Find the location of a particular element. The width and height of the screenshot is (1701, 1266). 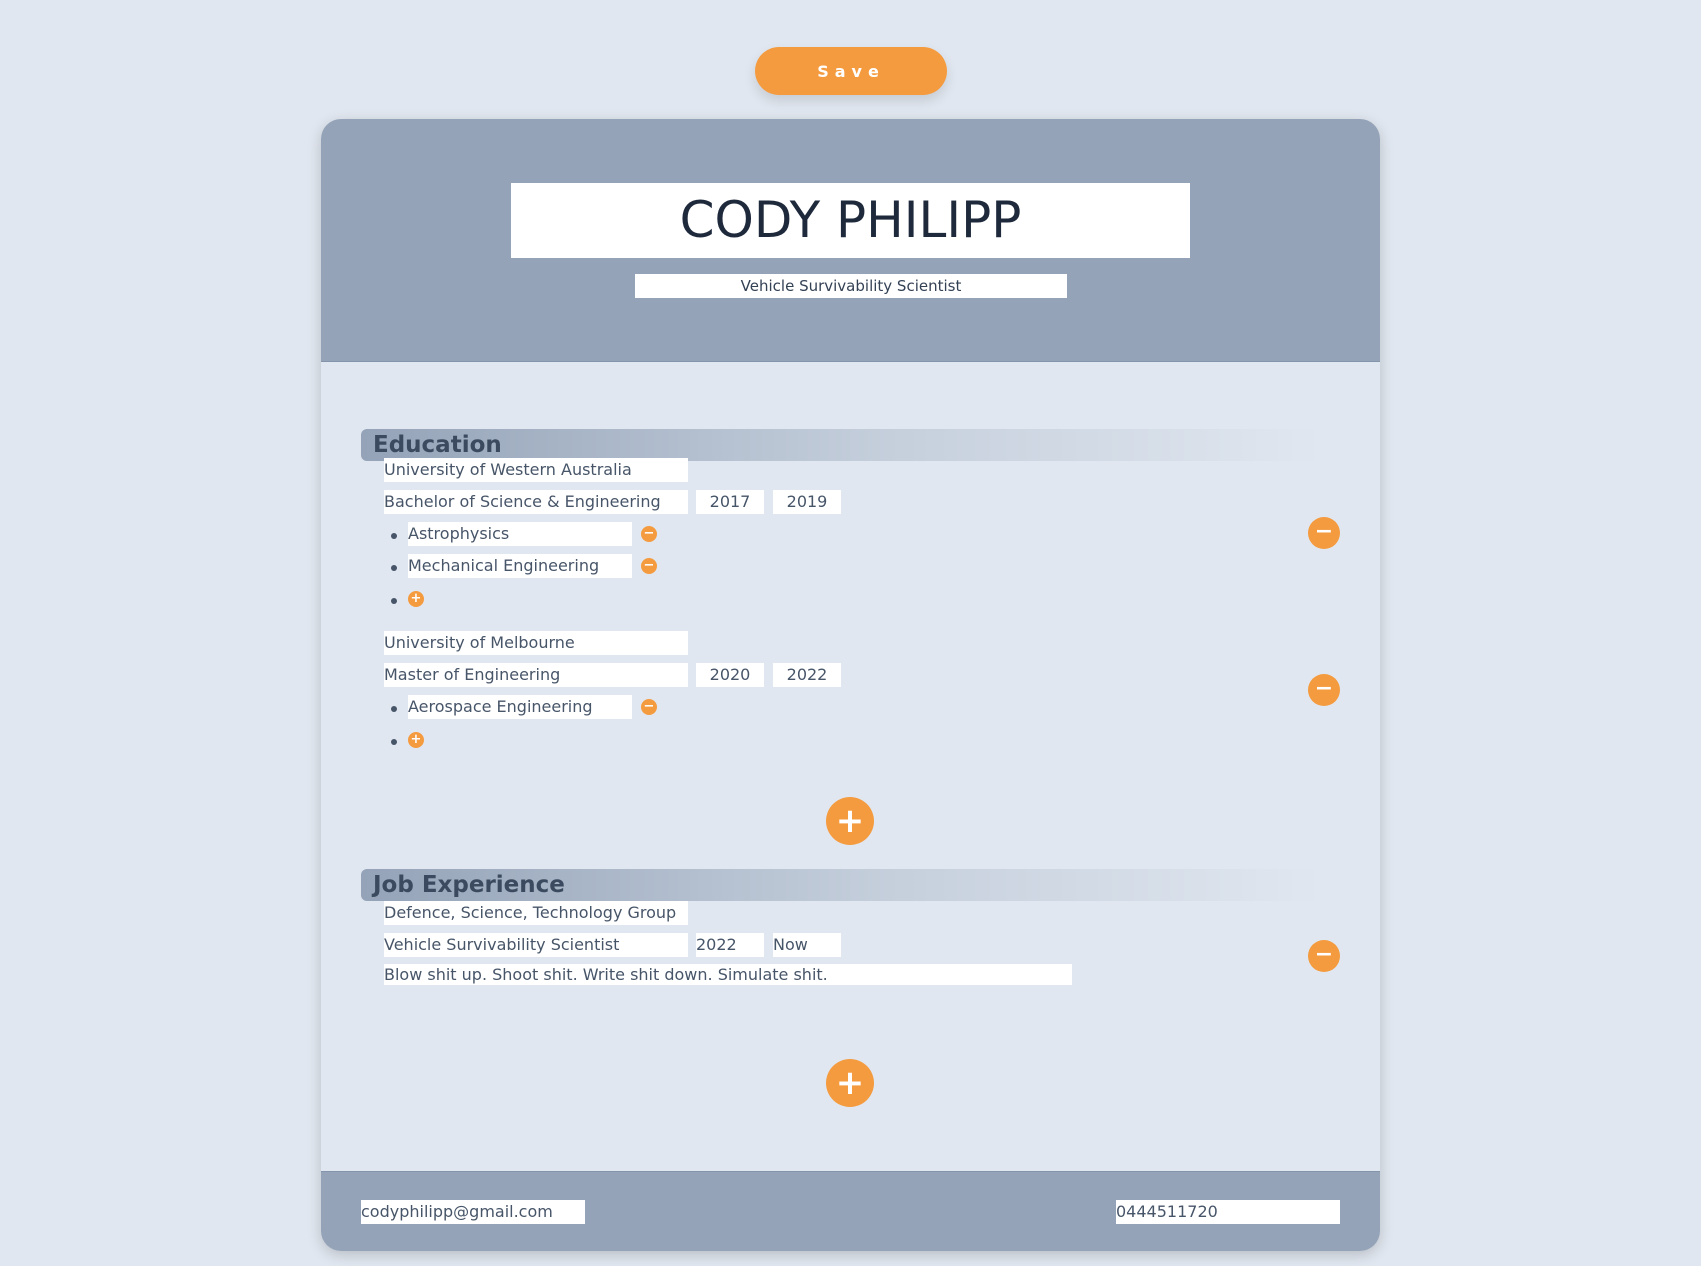

education-heading: Education is located at coordinates (437, 445).